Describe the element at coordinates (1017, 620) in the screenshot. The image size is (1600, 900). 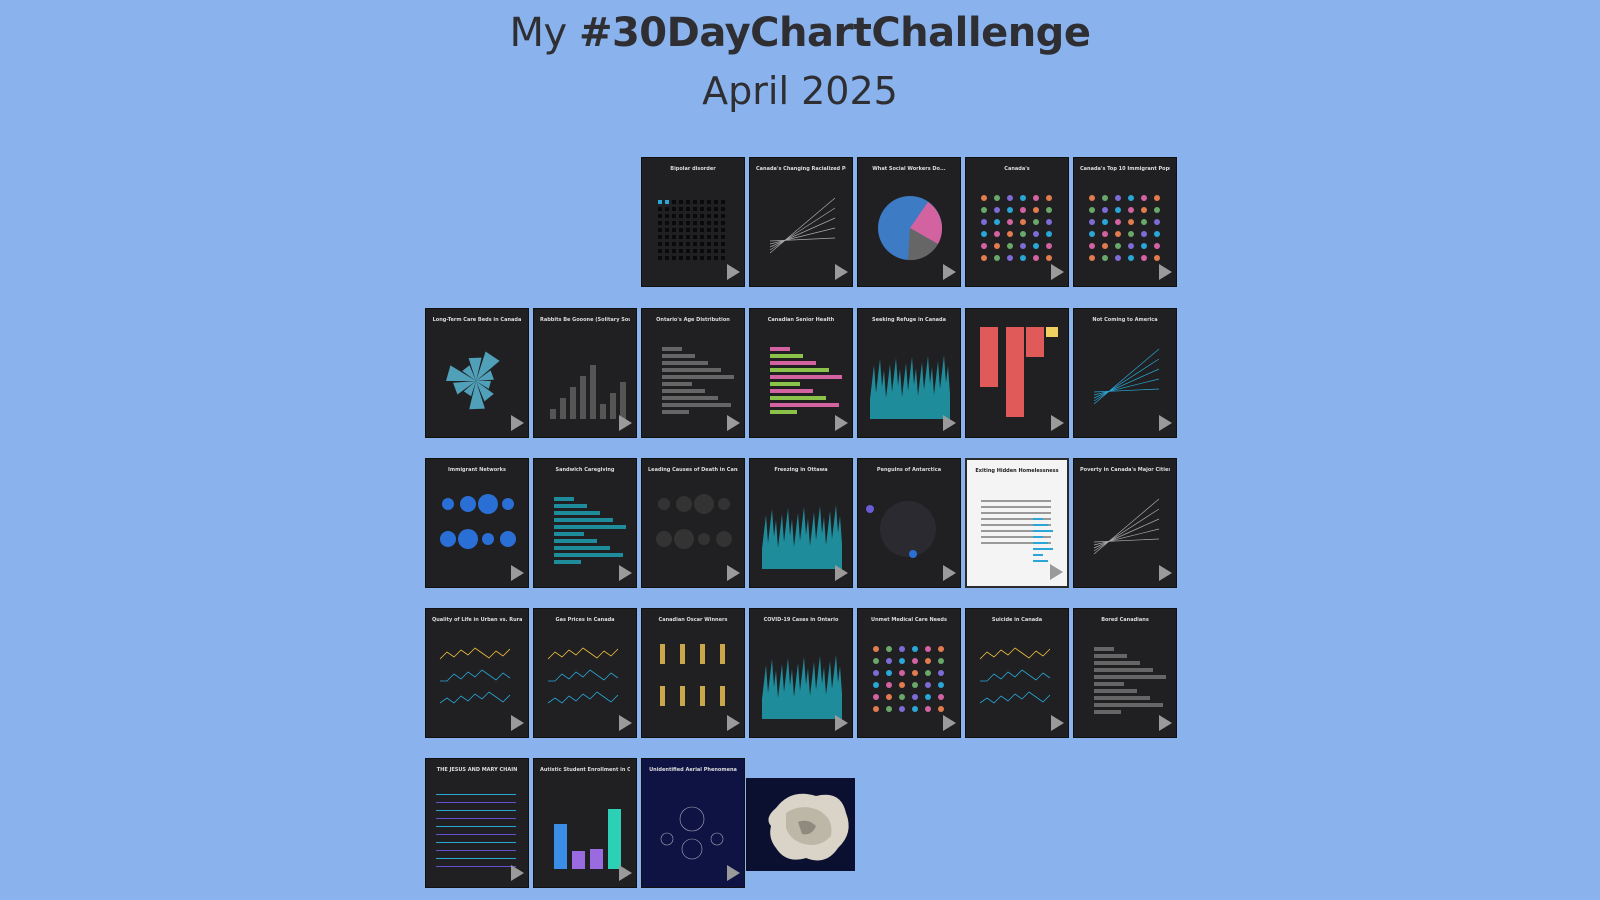
I see `thumbnail-title: Suicide in Canada` at that location.